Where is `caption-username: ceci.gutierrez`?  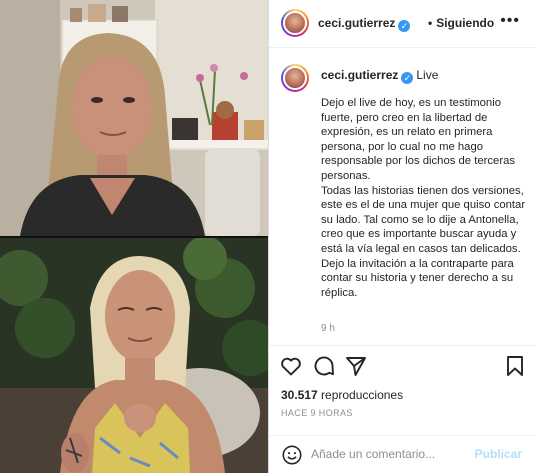
caption-username: ceci.gutierrez is located at coordinates (359, 75).